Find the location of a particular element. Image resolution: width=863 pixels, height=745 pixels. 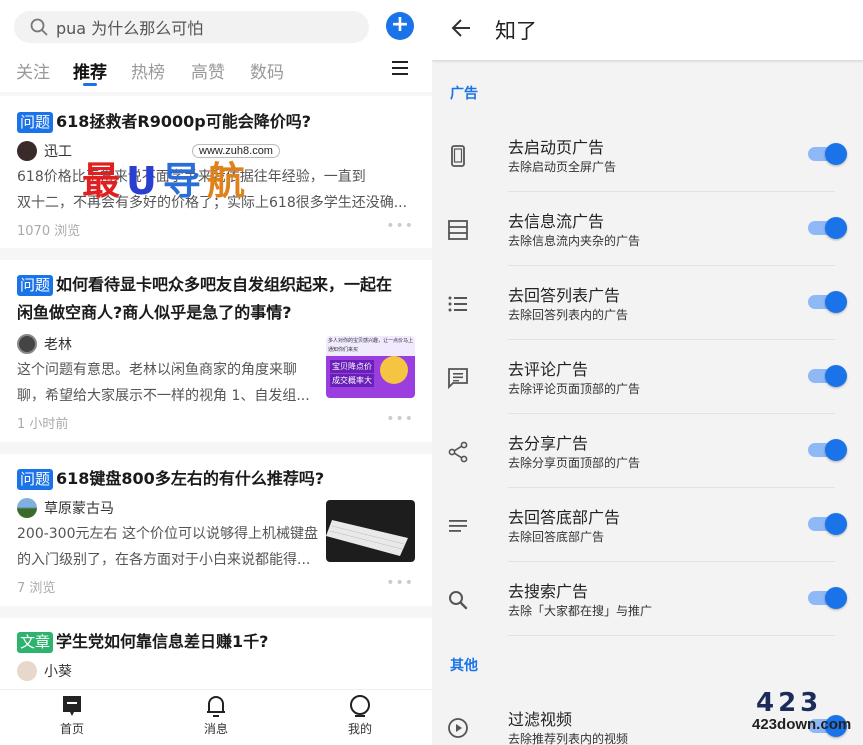

card-title: 问题 618拯救者R9000p可能会降价吗? is located at coordinates (217, 122).